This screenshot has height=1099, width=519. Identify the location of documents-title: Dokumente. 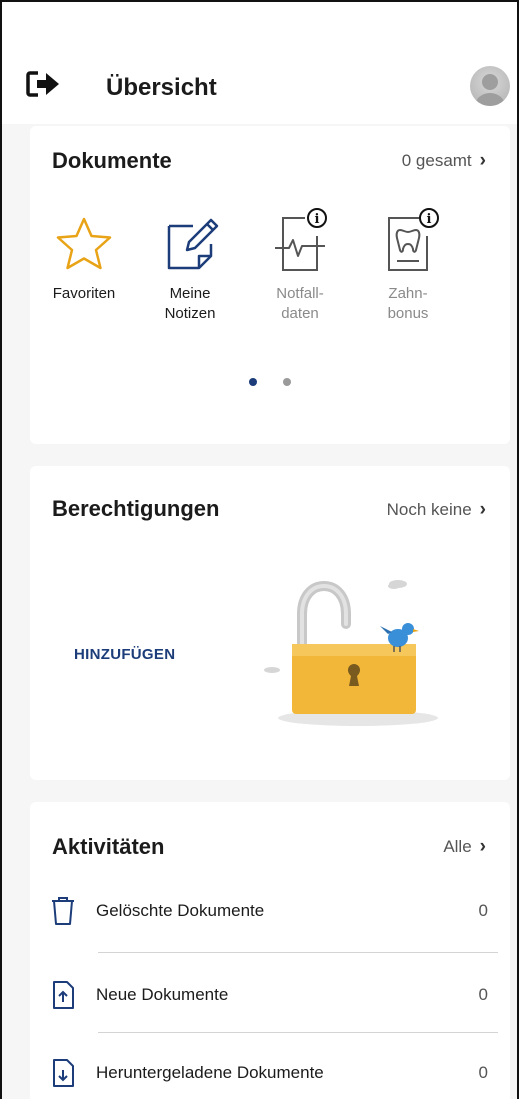
(112, 160).